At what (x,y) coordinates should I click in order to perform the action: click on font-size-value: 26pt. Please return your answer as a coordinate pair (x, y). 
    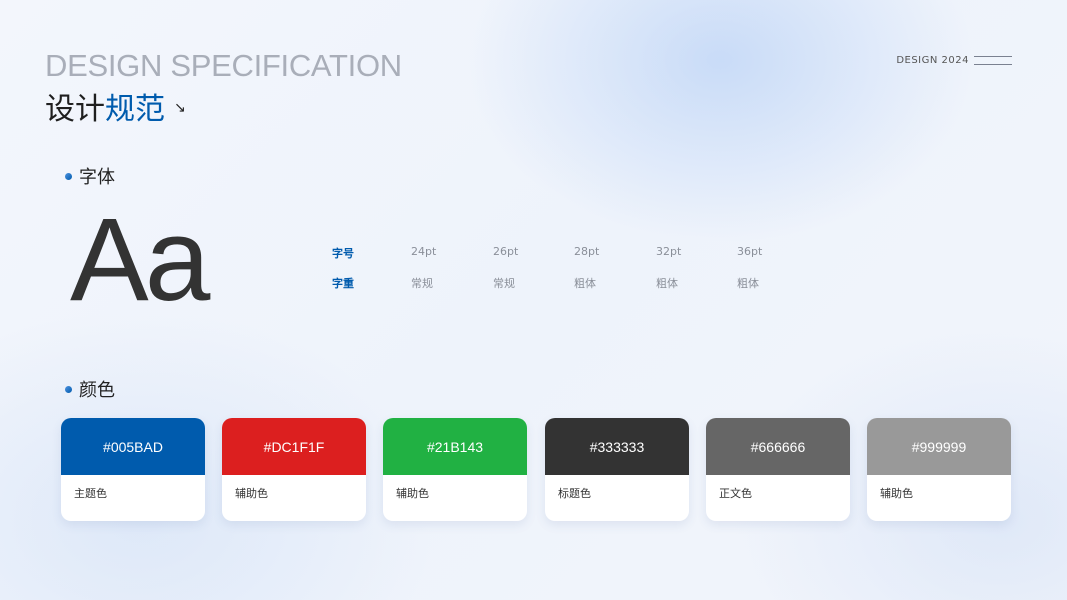
    Looking at the image, I should click on (506, 251).